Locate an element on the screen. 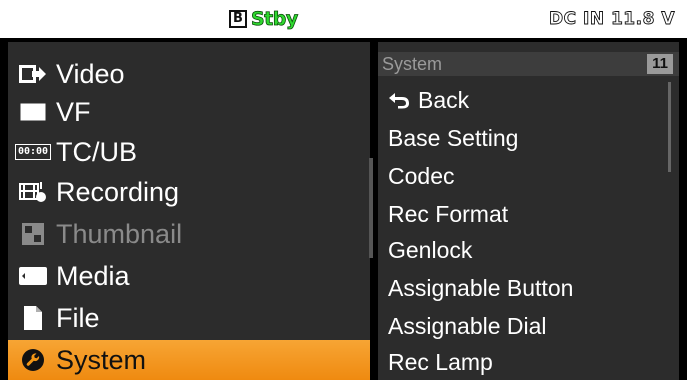 The height and width of the screenshot is (380, 687). record-status: B Stby is located at coordinates (264, 19).